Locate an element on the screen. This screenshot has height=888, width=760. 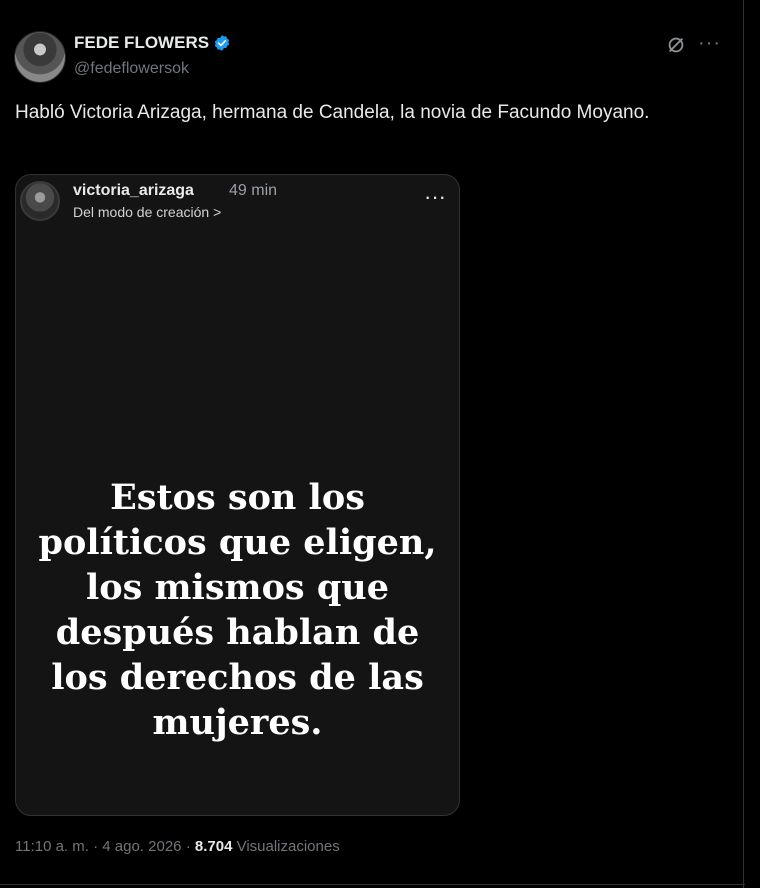
author-name: FEDE FLOWERS is located at coordinates (141, 43).